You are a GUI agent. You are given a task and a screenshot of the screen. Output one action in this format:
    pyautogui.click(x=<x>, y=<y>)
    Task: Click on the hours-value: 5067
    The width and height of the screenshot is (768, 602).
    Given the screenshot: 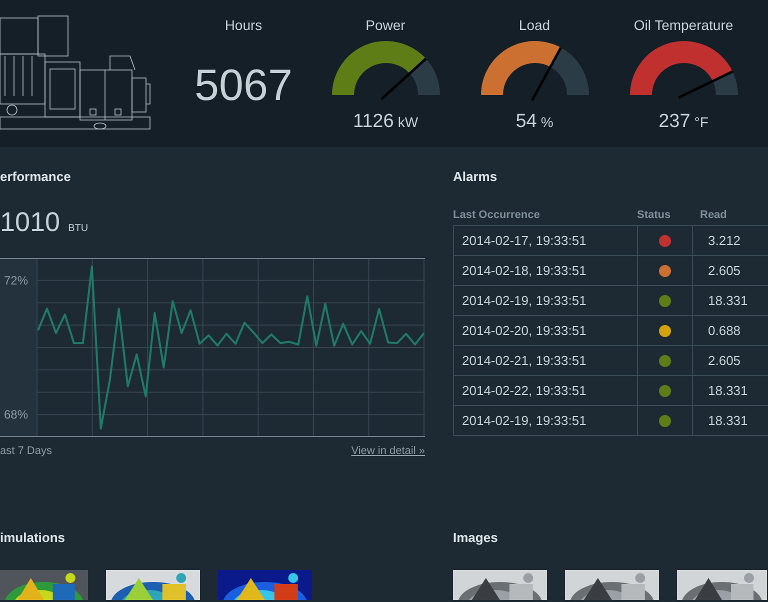 What is the action you would take?
    pyautogui.click(x=243, y=86)
    